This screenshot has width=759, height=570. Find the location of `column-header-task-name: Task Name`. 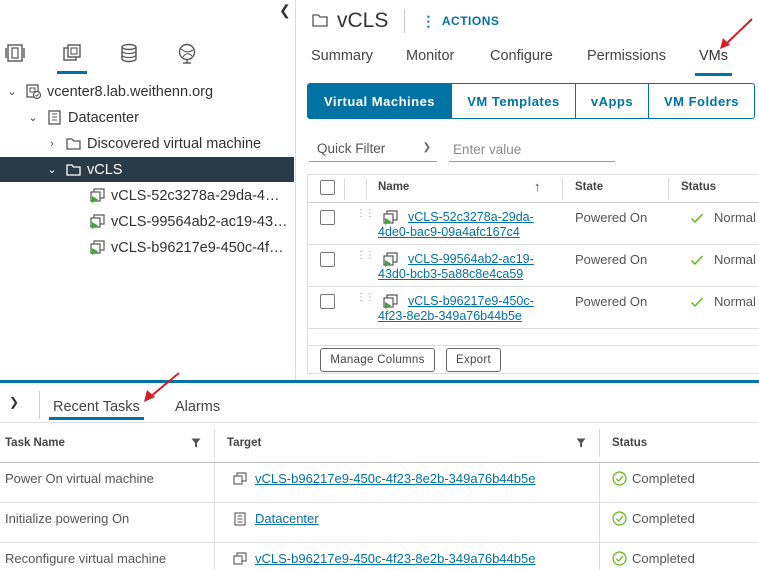

column-header-task-name: Task Name is located at coordinates (35, 443).